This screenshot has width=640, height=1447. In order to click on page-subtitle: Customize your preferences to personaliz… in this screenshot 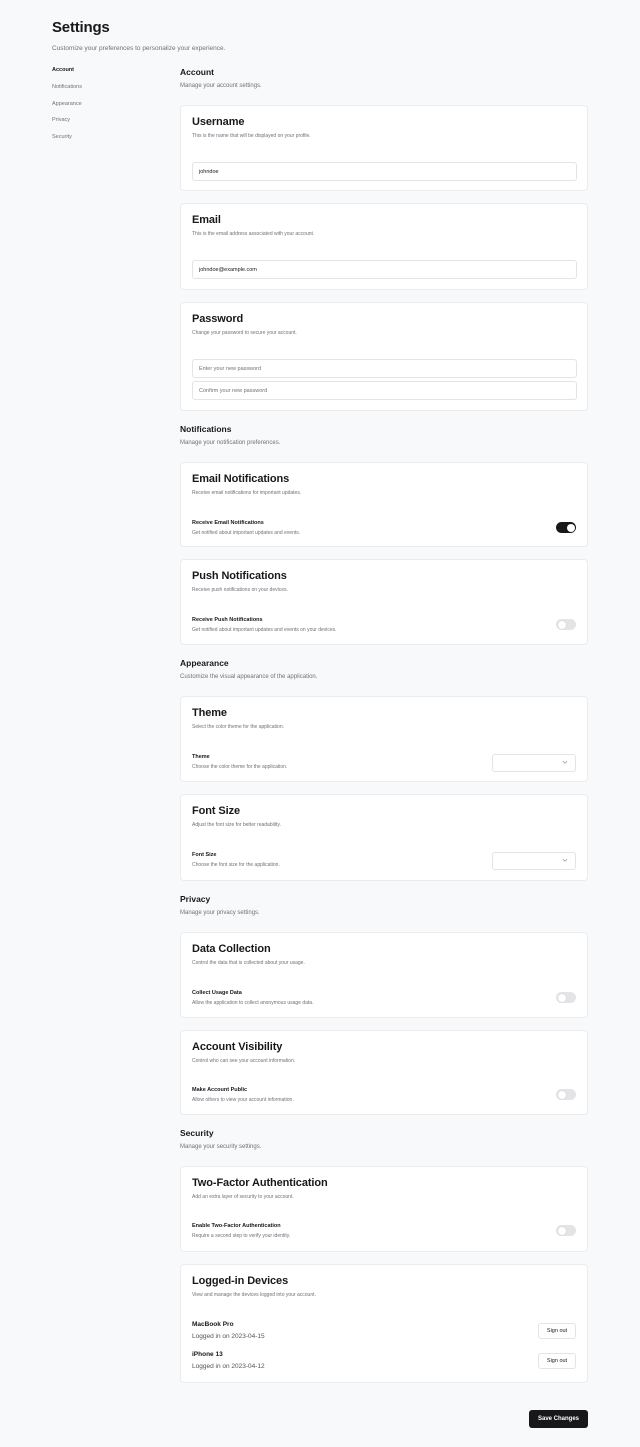, I will do `click(139, 48)`.